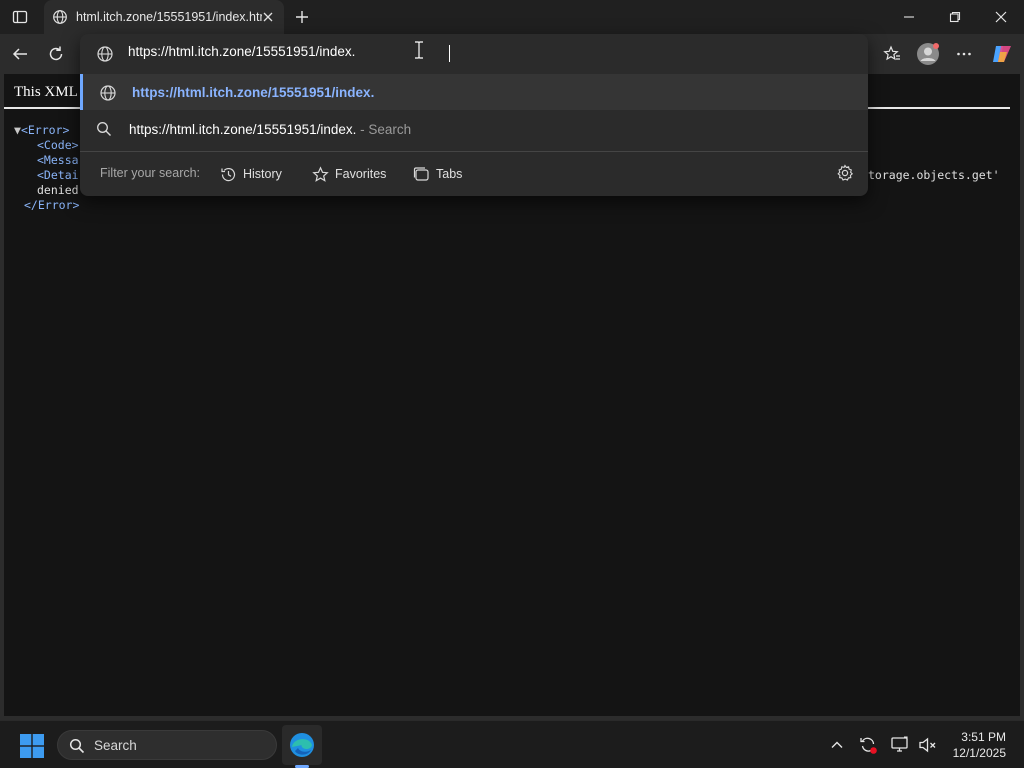 The height and width of the screenshot is (768, 1024). What do you see at coordinates (17, 130) in the screenshot?
I see `collapse-triangle-icon: ▼` at bounding box center [17, 130].